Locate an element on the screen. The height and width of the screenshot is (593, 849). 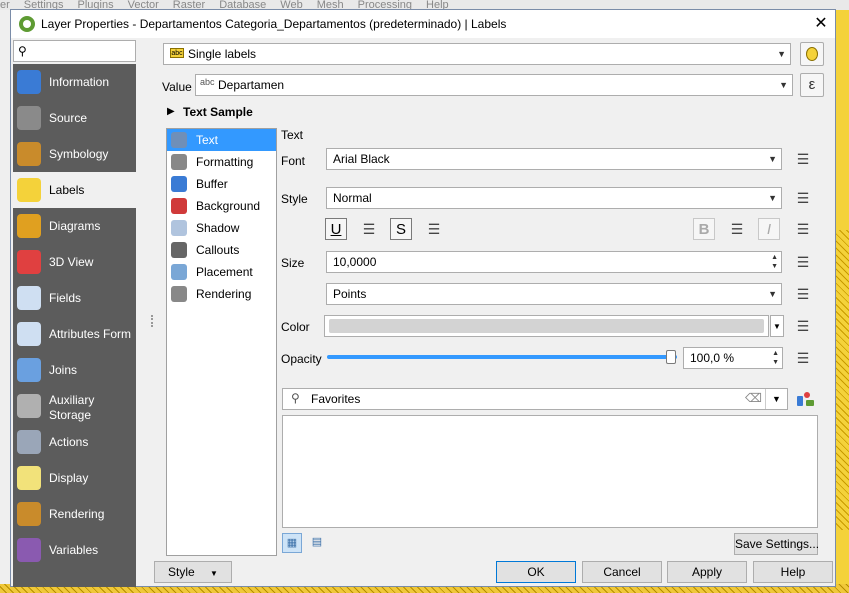
subnav-item-shadow: Shadow is located at coordinates (221, 228).